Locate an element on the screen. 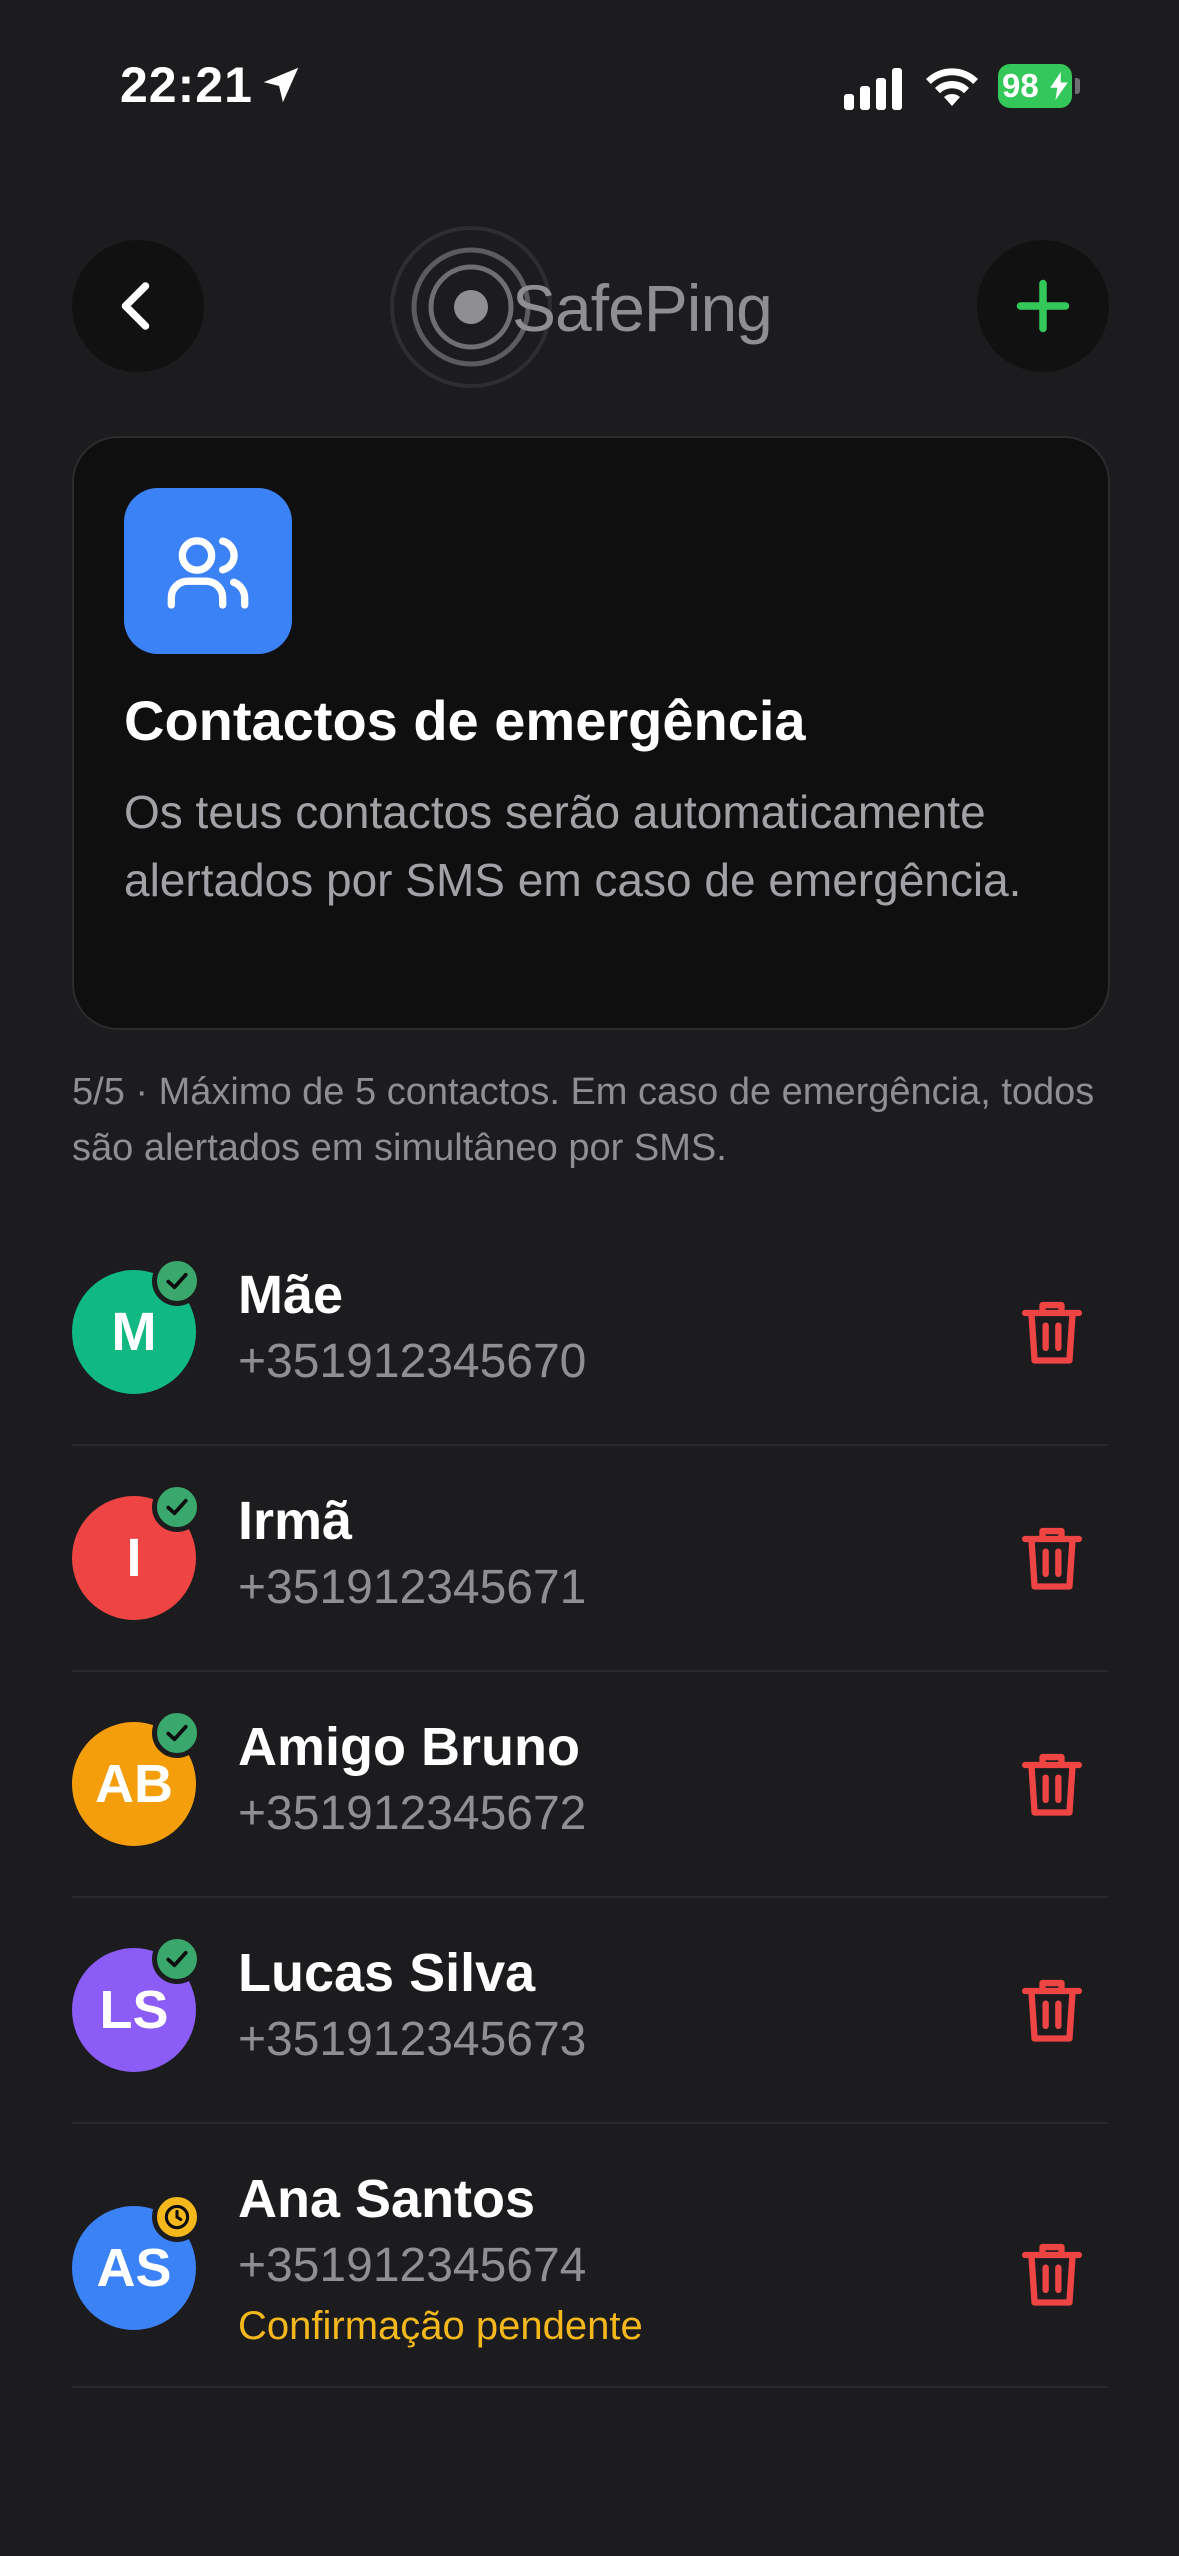 This screenshot has height=2556, width=1179. add-contact-button is located at coordinates (1043, 306).